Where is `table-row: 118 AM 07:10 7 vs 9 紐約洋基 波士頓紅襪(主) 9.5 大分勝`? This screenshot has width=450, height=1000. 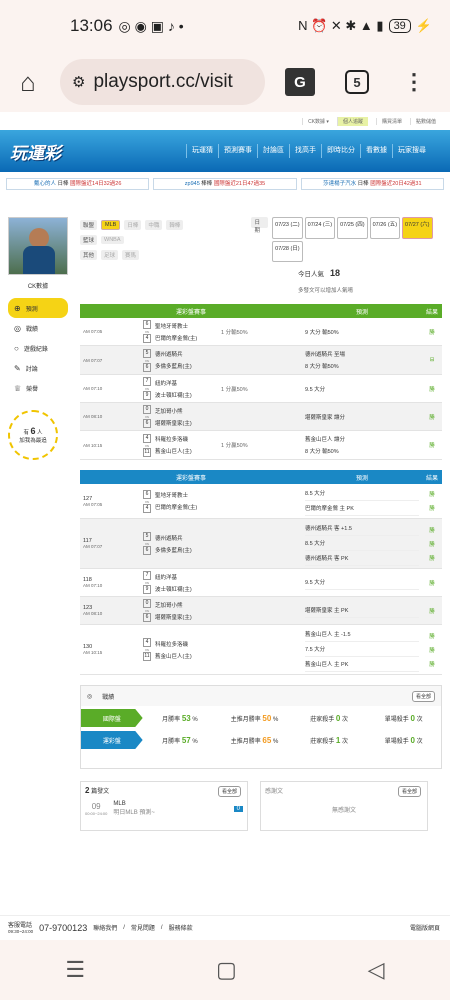
table-row: 118 AM 07:10 7 vs 9 紐約洋基 波士頓紅襪(主) 9.5 大分勝 is located at coordinates (261, 582).